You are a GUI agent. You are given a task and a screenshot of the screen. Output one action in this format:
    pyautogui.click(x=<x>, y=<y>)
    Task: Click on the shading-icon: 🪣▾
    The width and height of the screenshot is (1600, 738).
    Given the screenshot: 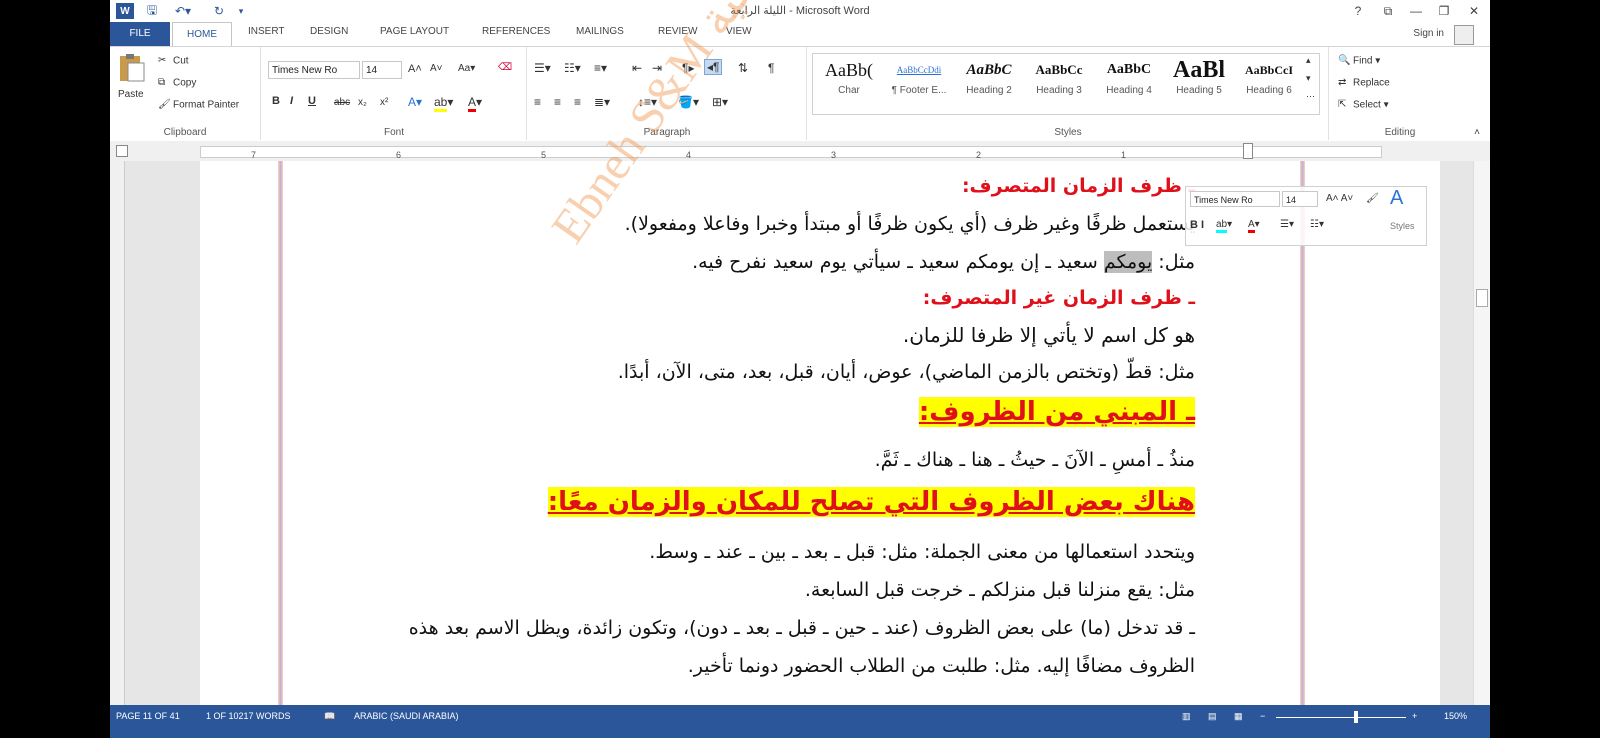 What is the action you would take?
    pyautogui.click(x=688, y=102)
    